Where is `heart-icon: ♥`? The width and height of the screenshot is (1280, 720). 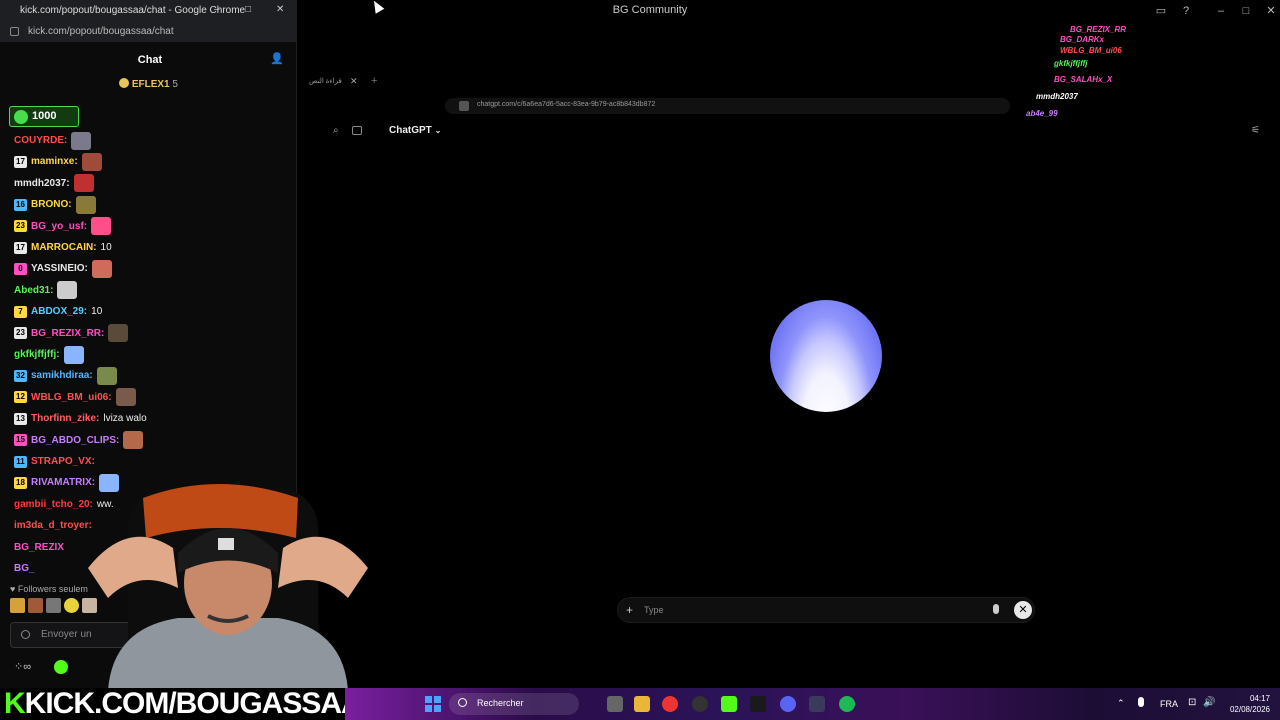 heart-icon: ♥ is located at coordinates (13, 589).